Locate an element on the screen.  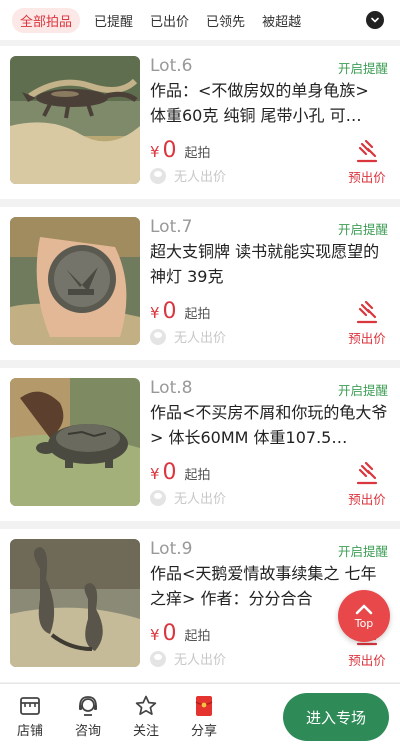
follow-button: 关注 is located at coordinates (146, 716).